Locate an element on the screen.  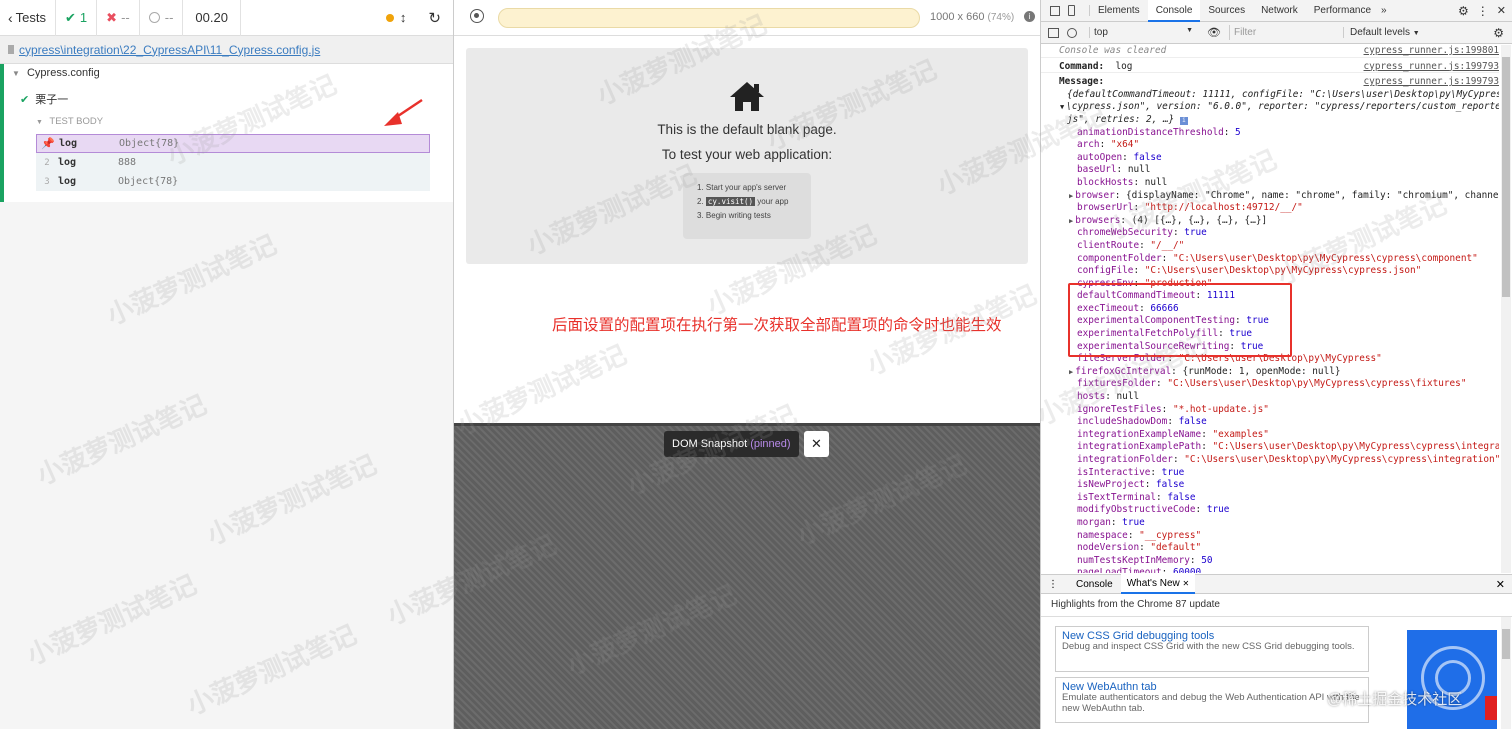
failed-count: -- is located at coordinates (125, 17).